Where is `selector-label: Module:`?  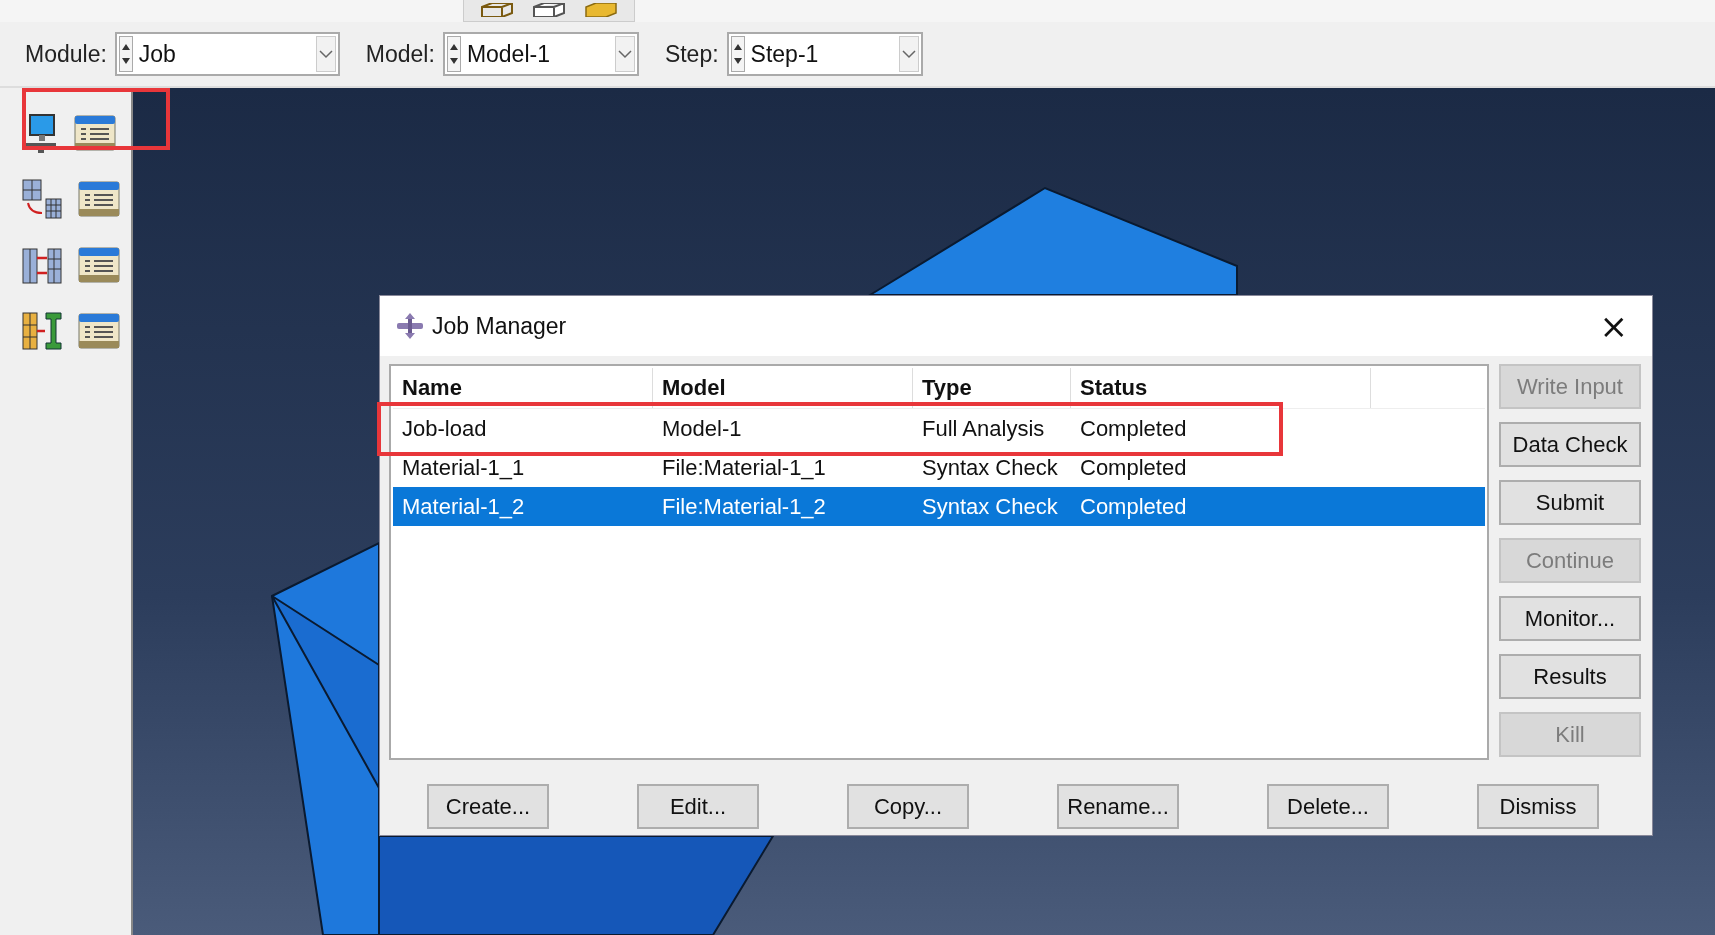
selector-label: Module: is located at coordinates (66, 54).